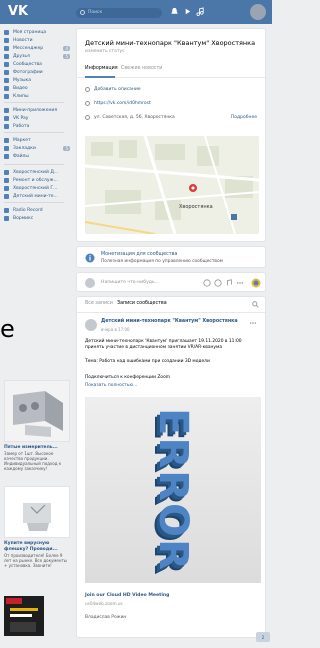 The height and width of the screenshot is (648, 320). Describe the element at coordinates (187, 11) in the screenshot. I see `play-icon` at that location.